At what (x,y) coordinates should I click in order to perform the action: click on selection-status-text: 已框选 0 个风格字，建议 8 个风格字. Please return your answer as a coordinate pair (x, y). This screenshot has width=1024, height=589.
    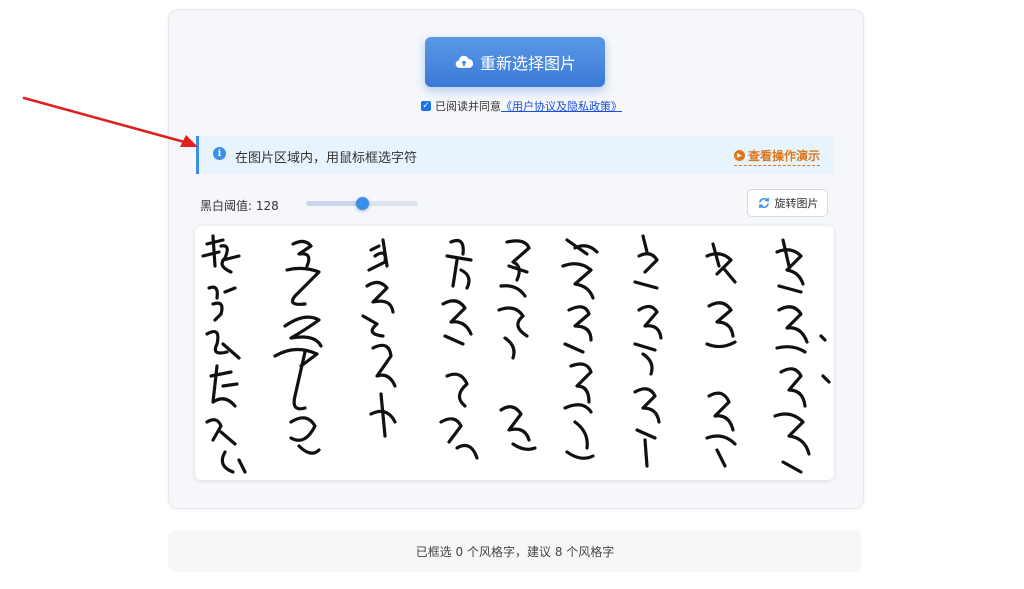
    Looking at the image, I should click on (515, 551).